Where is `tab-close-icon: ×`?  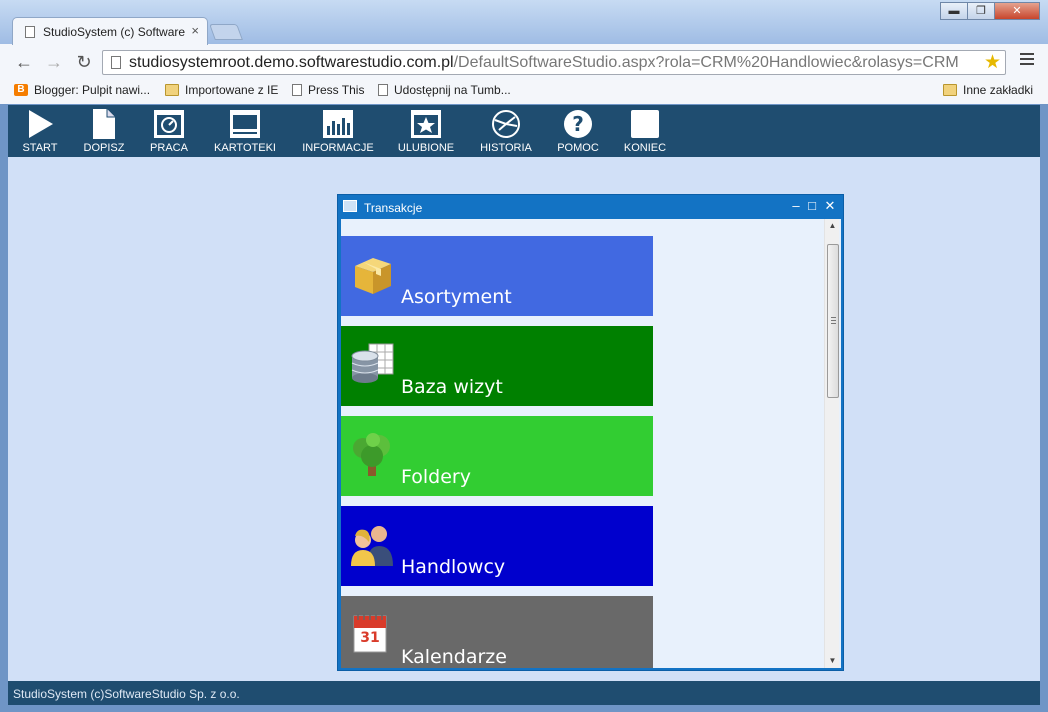 tab-close-icon: × is located at coordinates (195, 30).